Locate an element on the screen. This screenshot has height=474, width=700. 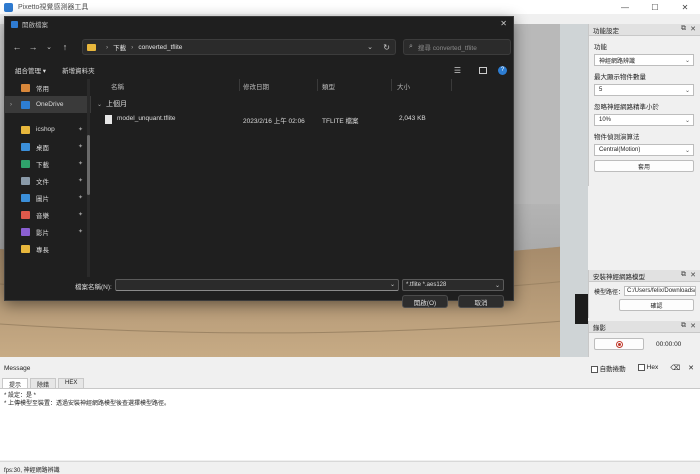
sidebar-item: 桌面 ✦ is located at coordinates (48, 146).